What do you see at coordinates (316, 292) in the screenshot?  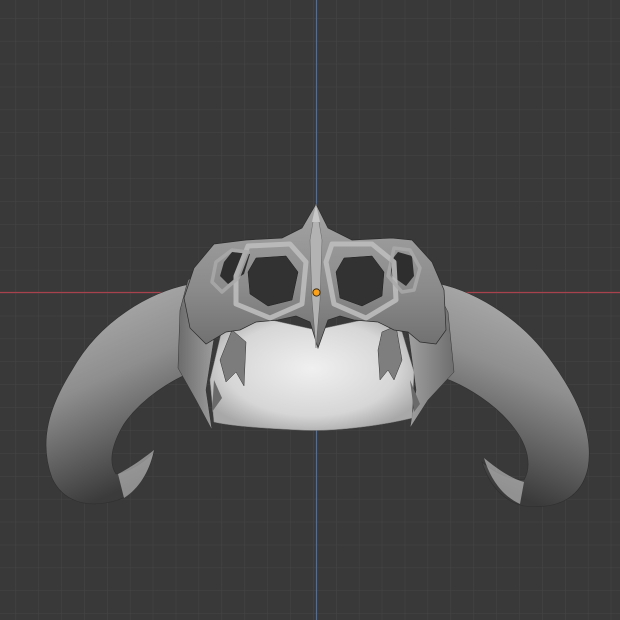 I see `object-origin-icon` at bounding box center [316, 292].